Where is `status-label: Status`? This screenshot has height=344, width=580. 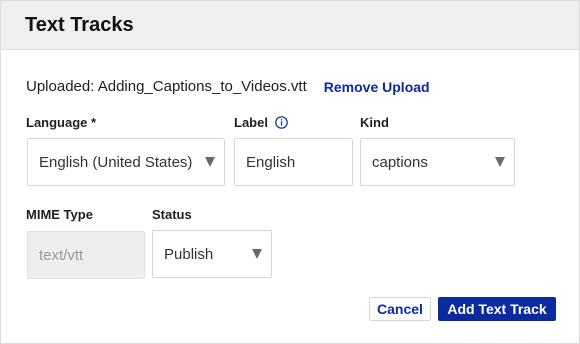
status-label: Status is located at coordinates (172, 214).